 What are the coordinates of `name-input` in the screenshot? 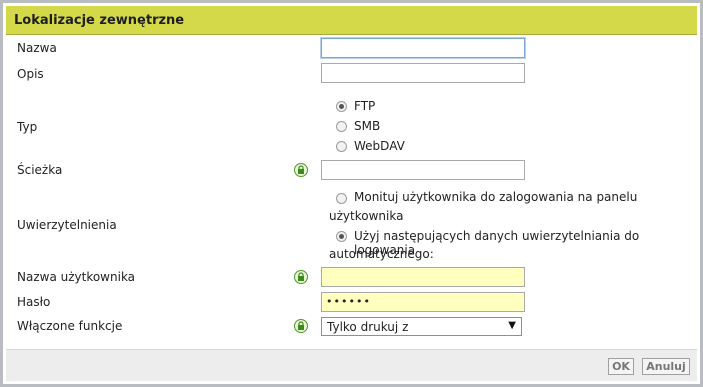 It's located at (423, 48).